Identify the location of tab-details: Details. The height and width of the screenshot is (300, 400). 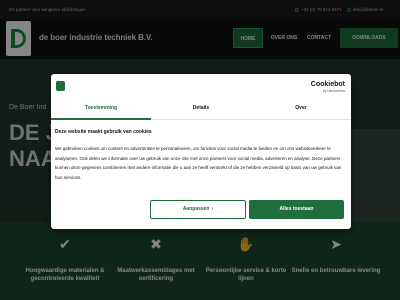
(201, 109).